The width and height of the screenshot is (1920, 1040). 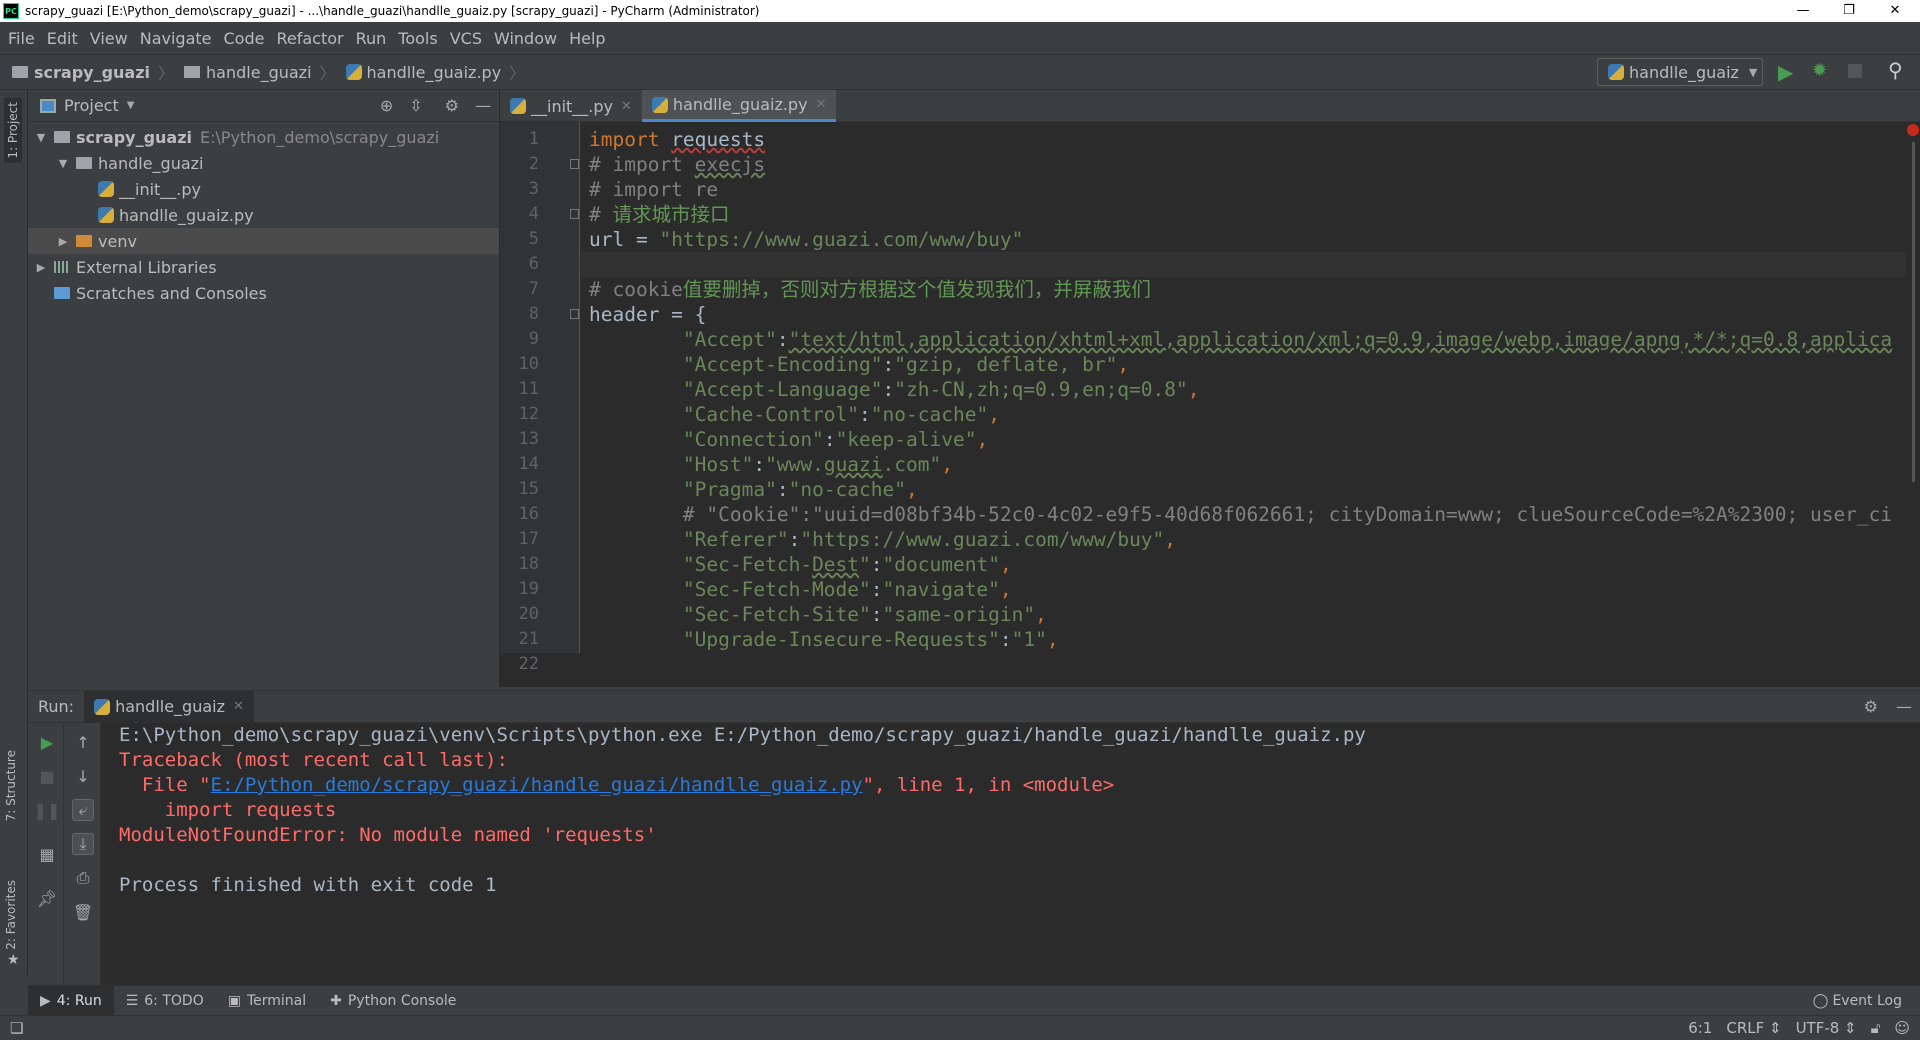 I want to click on code-line: "Cache-Control":"no-cache",, so click(x=794, y=414).